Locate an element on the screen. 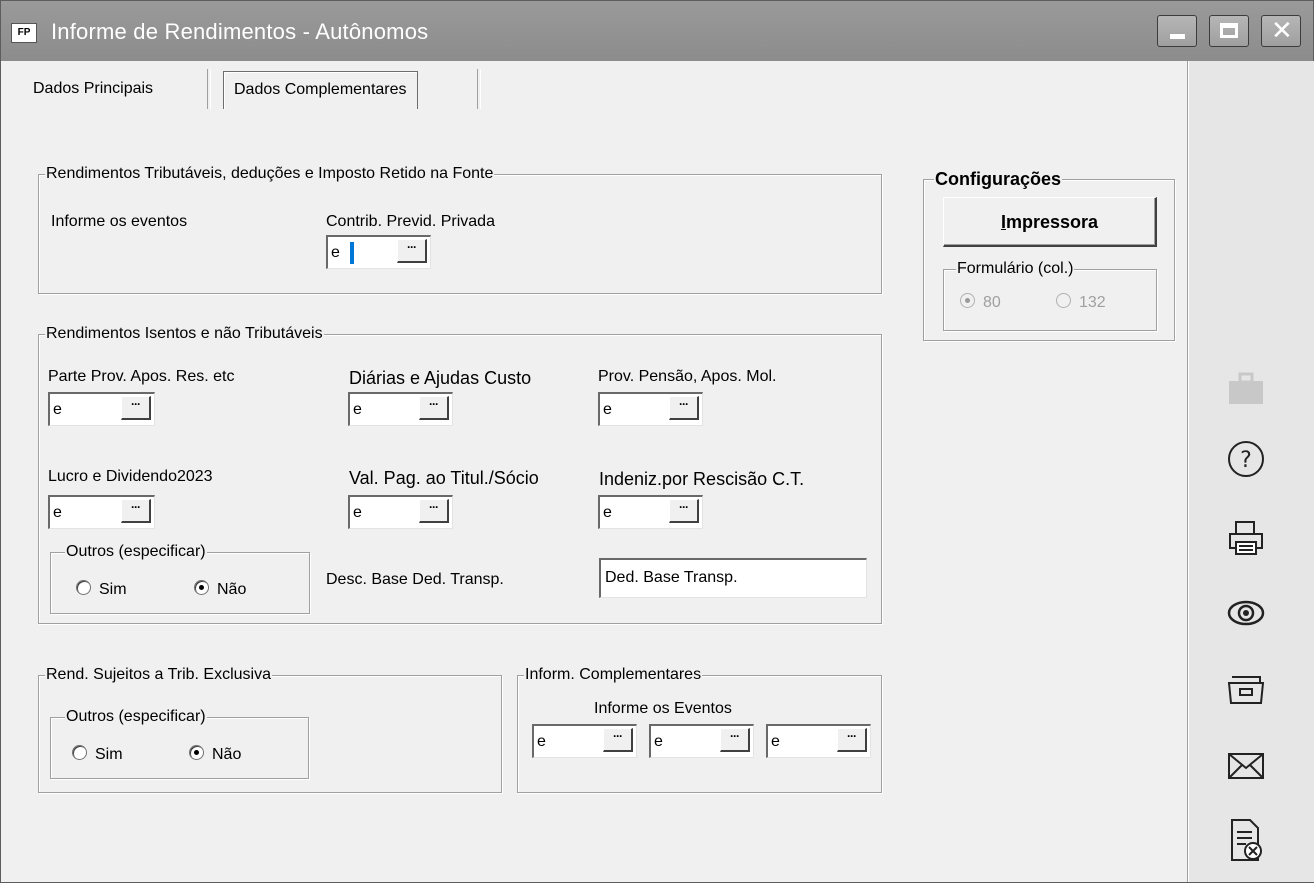 The width and height of the screenshot is (1314, 883). help-icon: ? is located at coordinates (1246, 459).